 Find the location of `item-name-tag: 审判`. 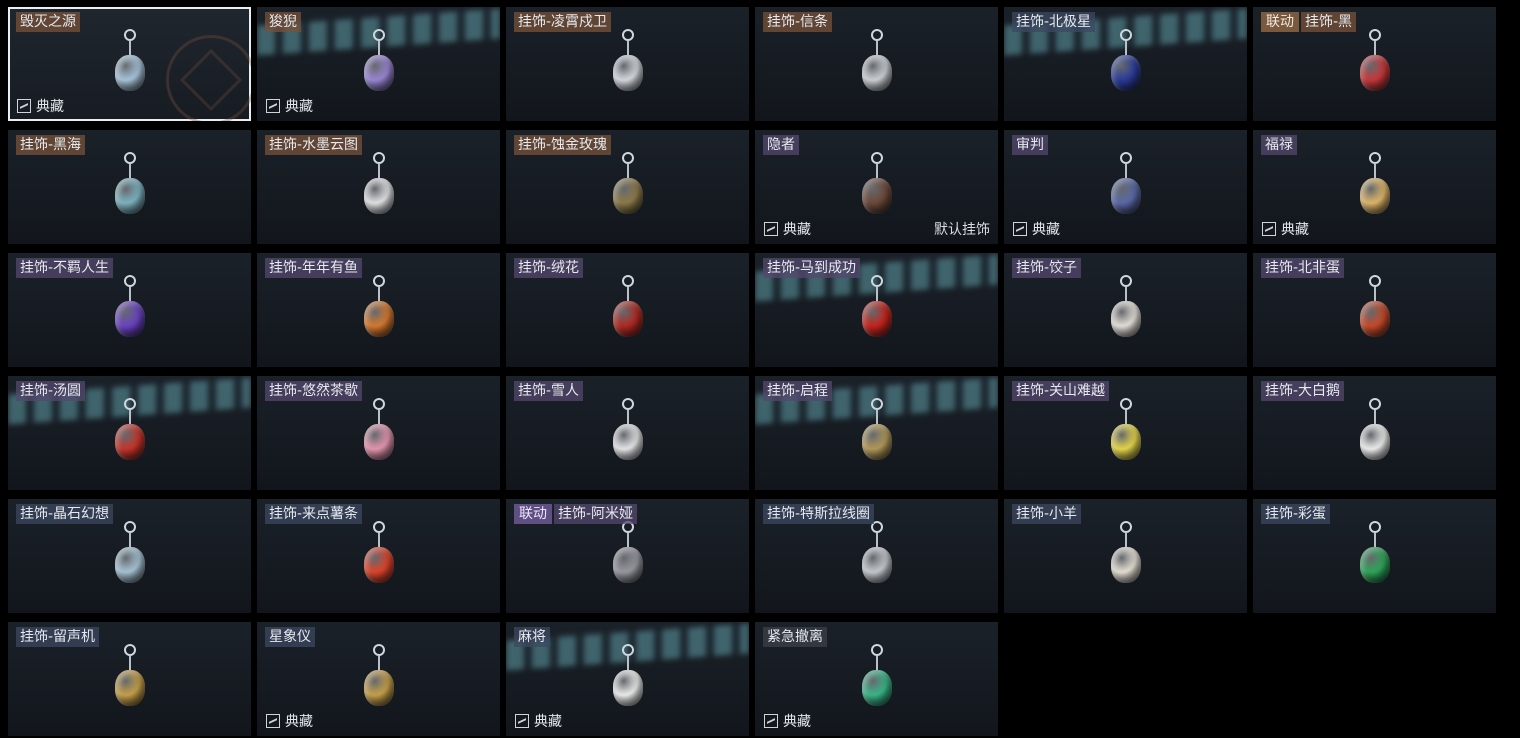

item-name-tag: 审判 is located at coordinates (1030, 145).